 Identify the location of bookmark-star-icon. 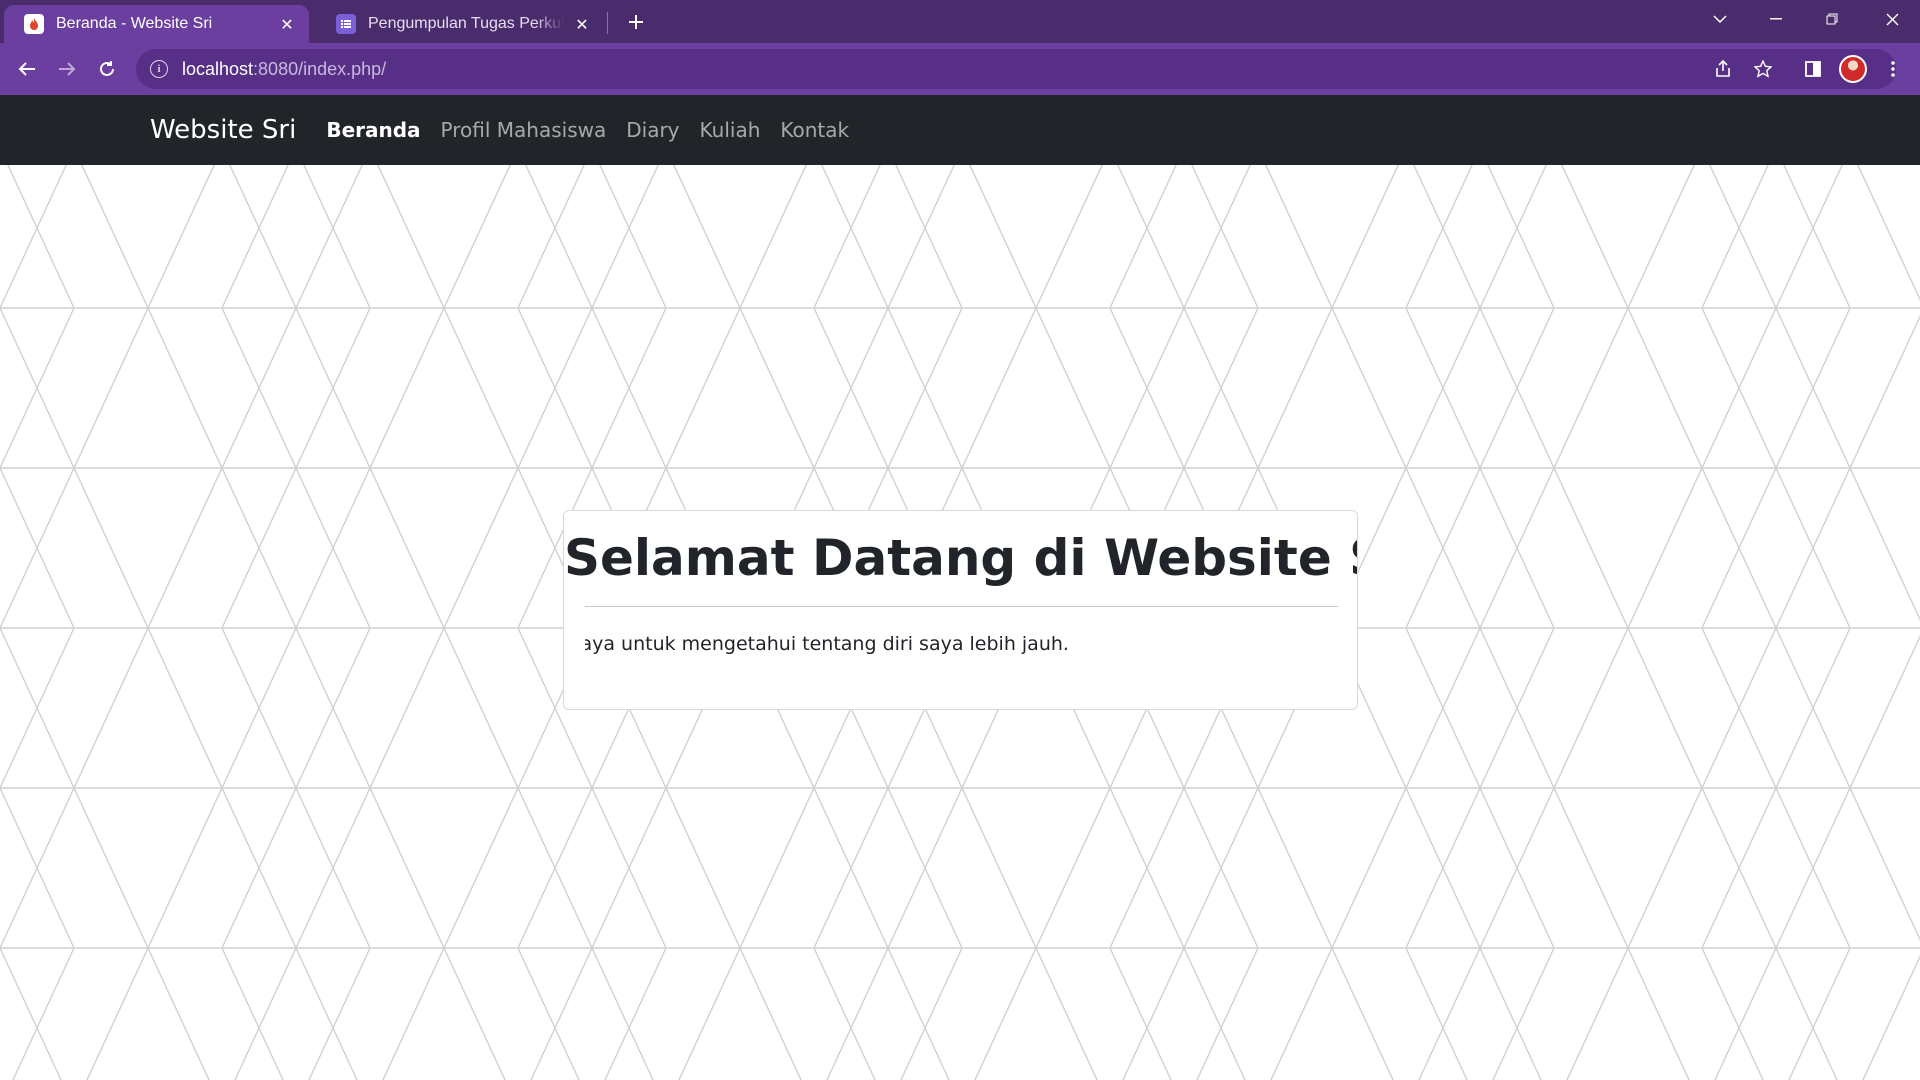
(1763, 69).